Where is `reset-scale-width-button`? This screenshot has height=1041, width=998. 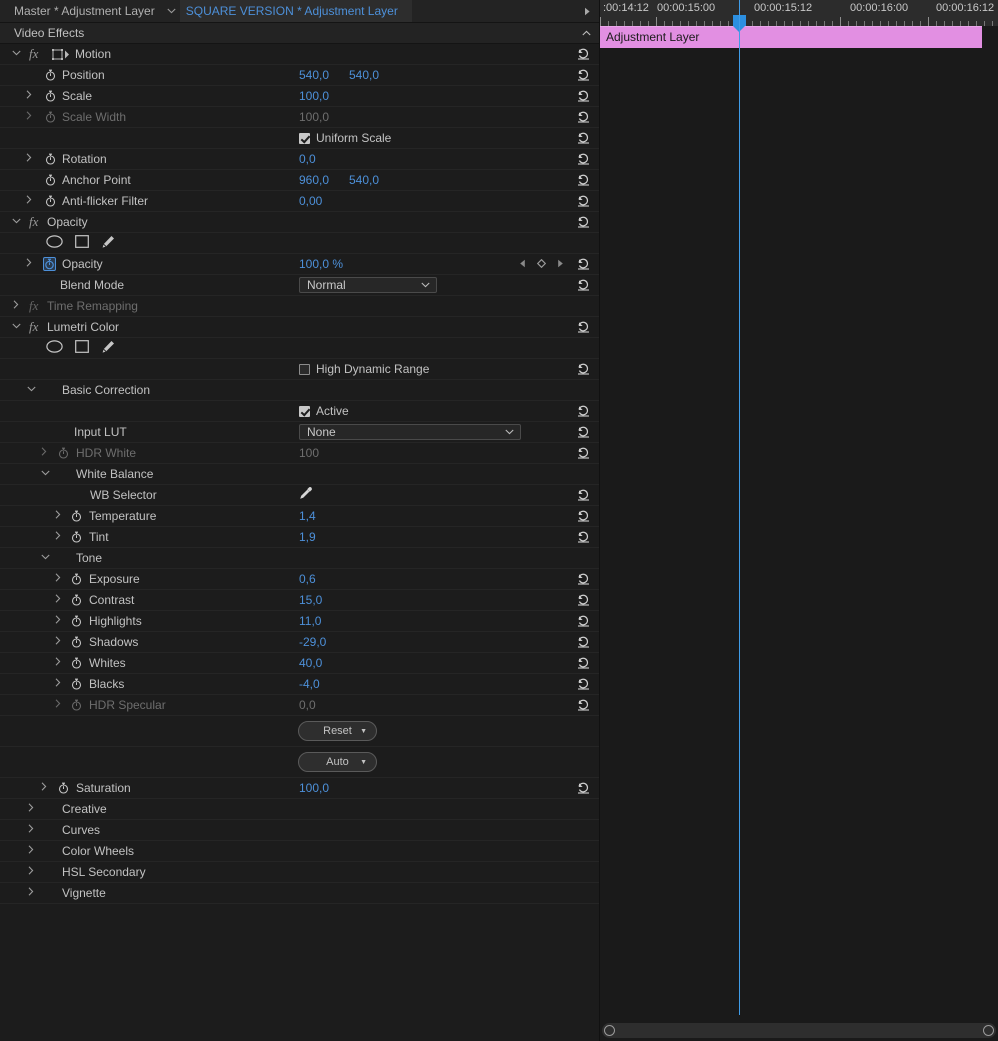 reset-scale-width-button is located at coordinates (583, 117).